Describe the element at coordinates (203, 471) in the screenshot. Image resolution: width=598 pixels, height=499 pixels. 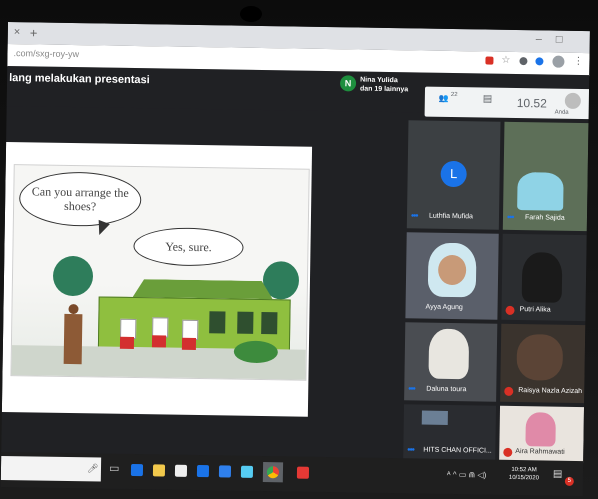
I see `mail-icon` at that location.